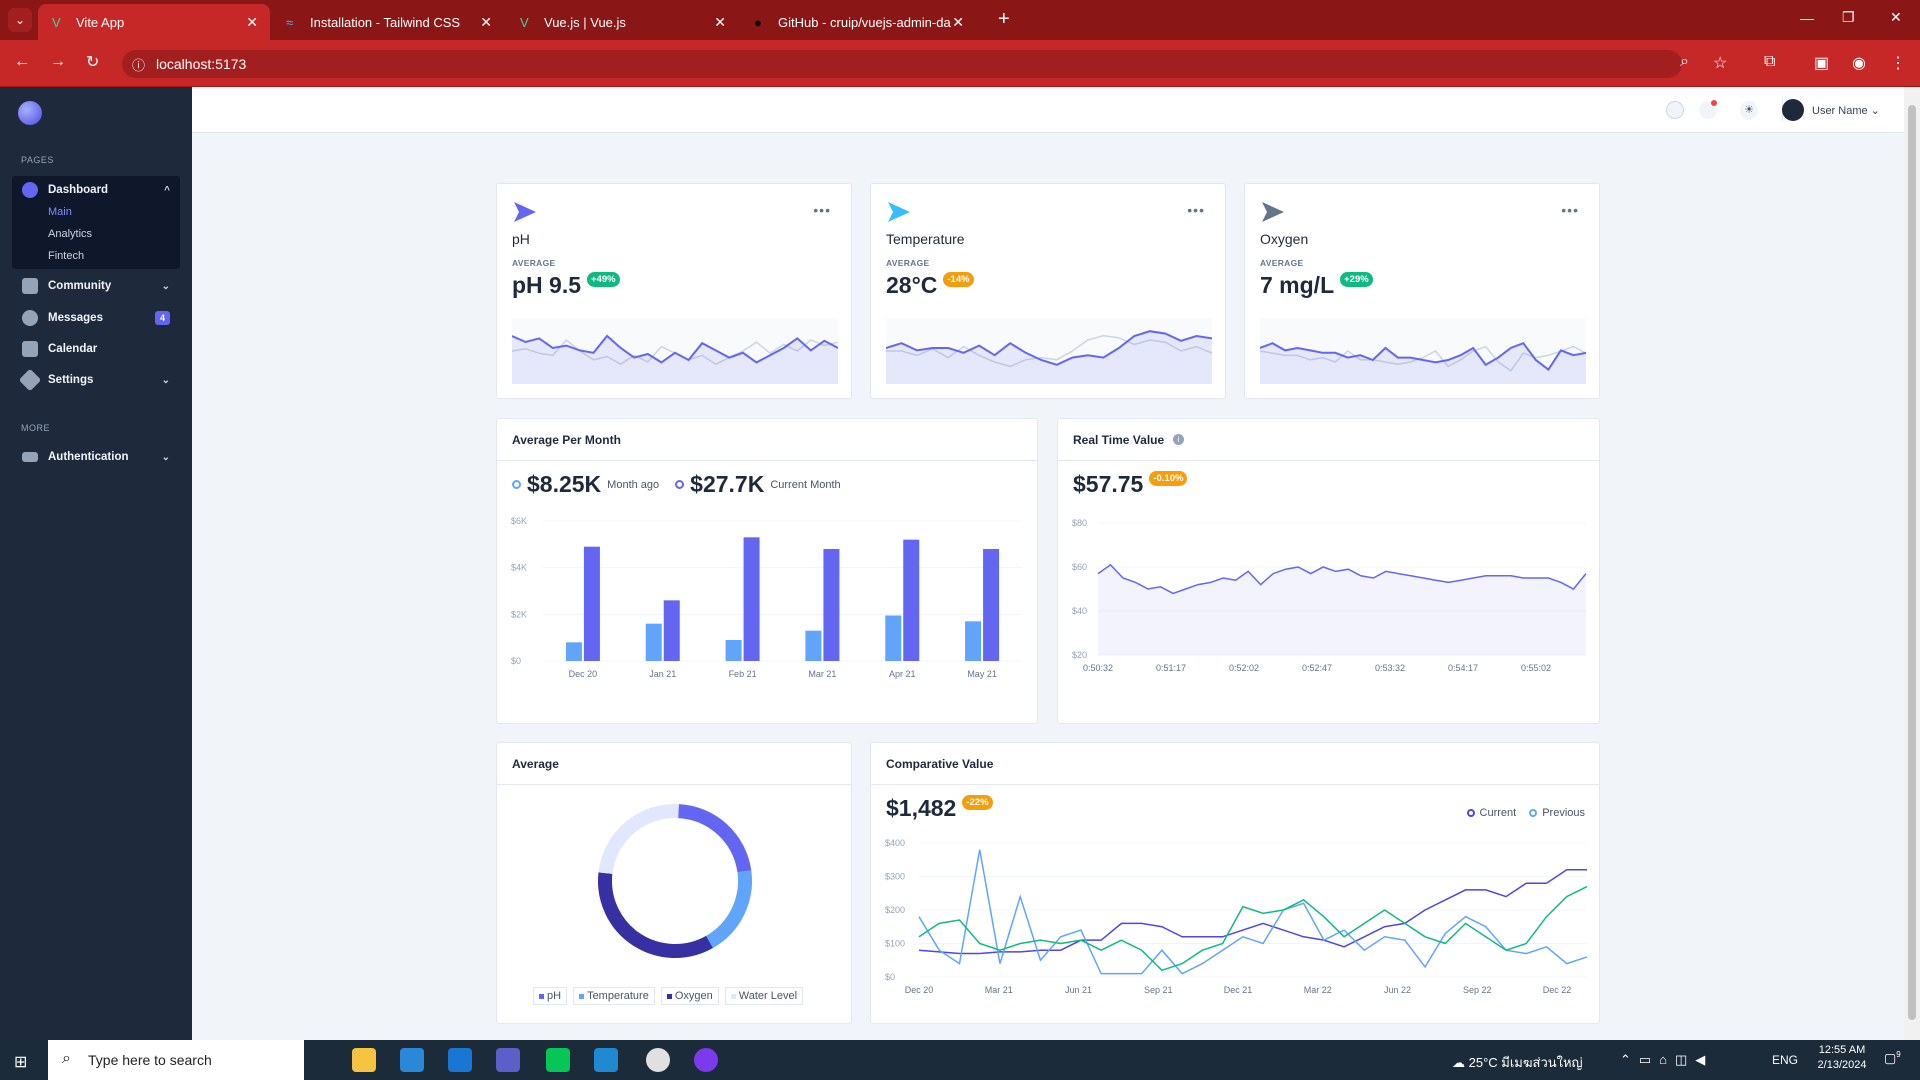 Image resolution: width=1920 pixels, height=1080 pixels. Describe the element at coordinates (1769, 62) in the screenshot. I see `extensions-icon: ⧉` at that location.